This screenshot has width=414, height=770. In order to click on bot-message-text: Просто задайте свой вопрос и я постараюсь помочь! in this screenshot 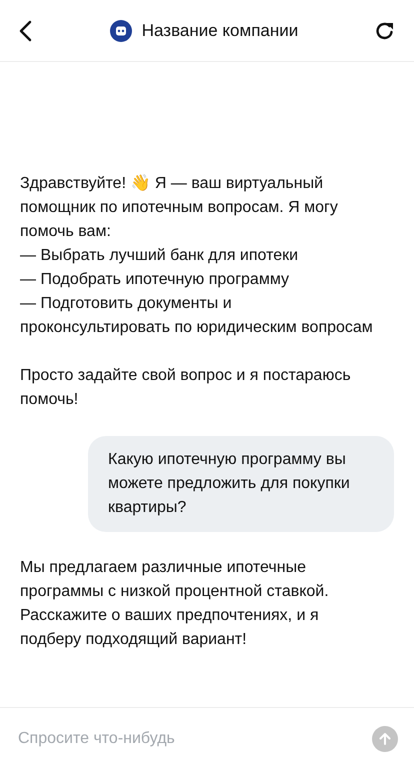, I will do `click(186, 388)`.